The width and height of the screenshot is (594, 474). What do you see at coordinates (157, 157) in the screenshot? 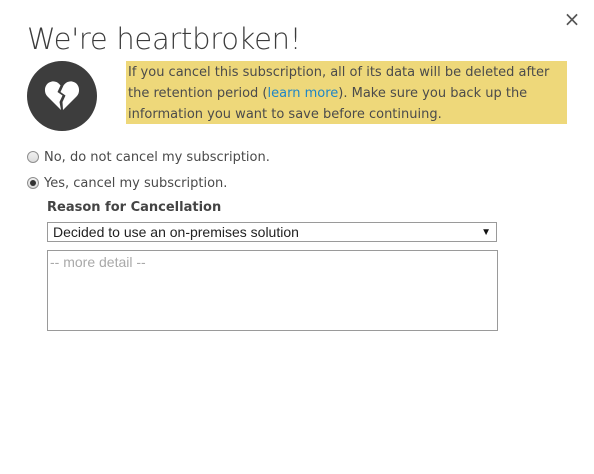
I see `option-no-cancel-label: No, do not cancel my subscription.` at bounding box center [157, 157].